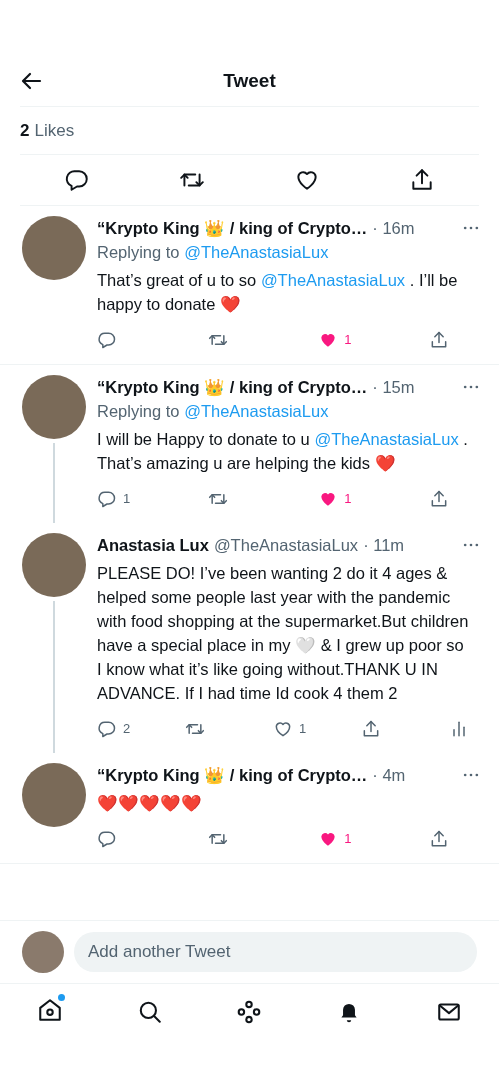  I want to click on timestamp: · 16m, so click(393, 228).